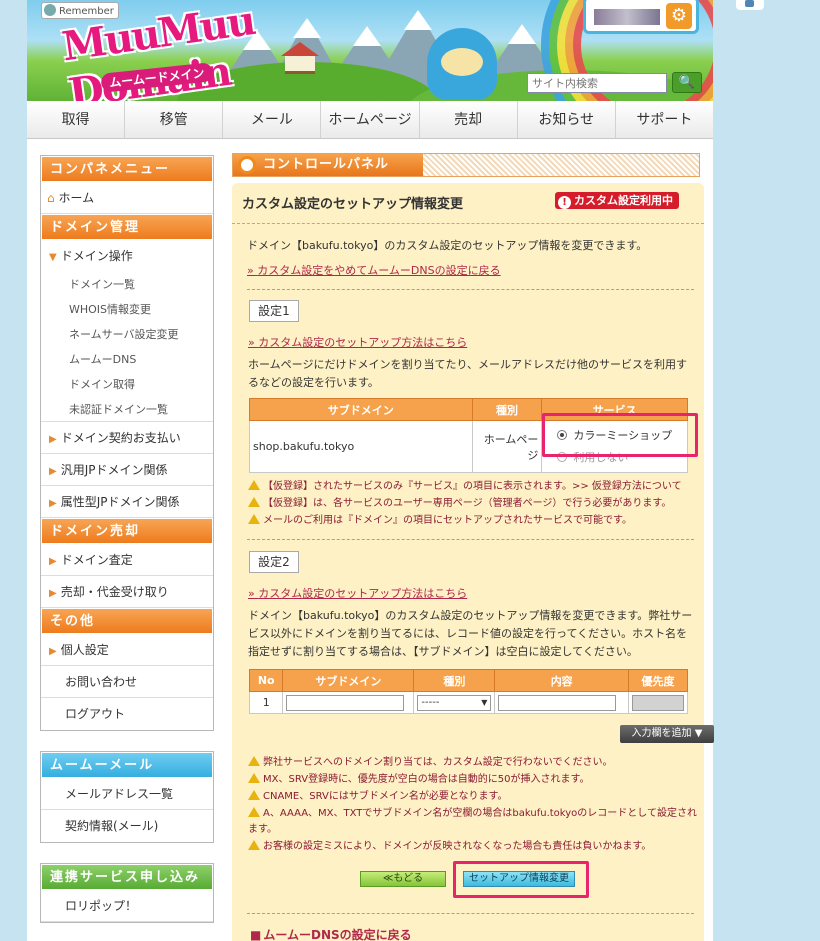  Describe the element at coordinates (687, 82) in the screenshot. I see `search-icon: 🔍` at that location.